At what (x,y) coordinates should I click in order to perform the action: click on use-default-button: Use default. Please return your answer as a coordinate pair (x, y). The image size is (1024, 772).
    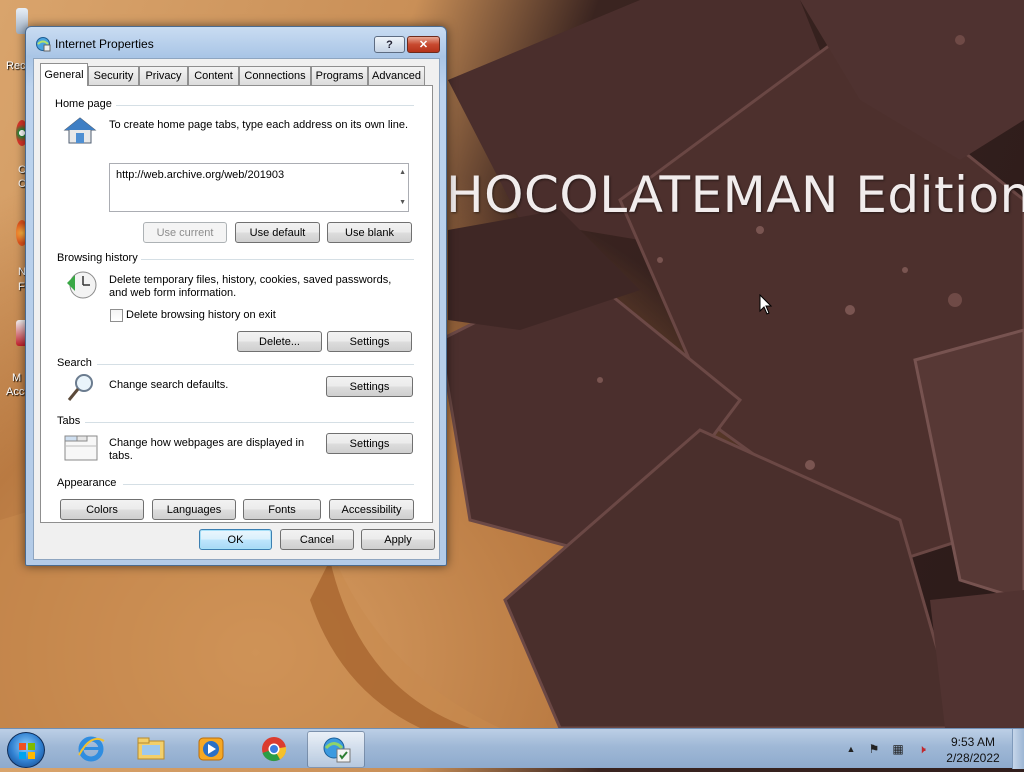
    Looking at the image, I should click on (277, 232).